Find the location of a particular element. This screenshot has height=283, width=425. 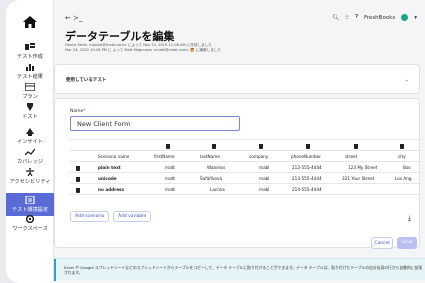

sidebar-item-label: テスト環境設定 is located at coordinates (30, 210).